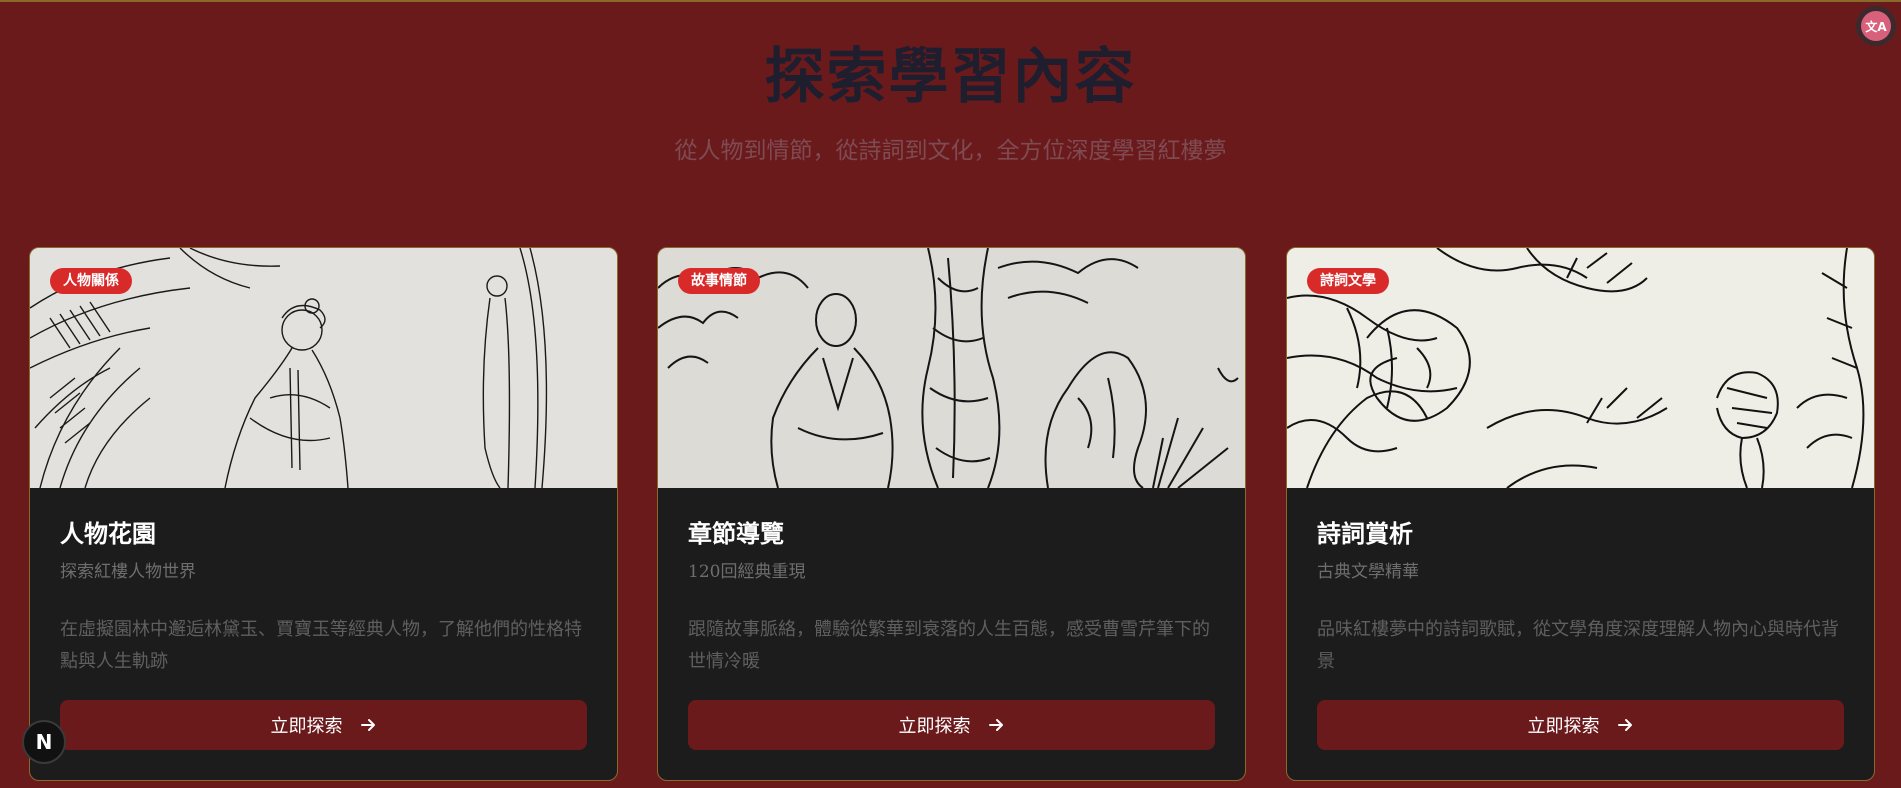 The image size is (1901, 788). What do you see at coordinates (949, 645) in the screenshot?
I see `card-description: 跟隨故事脈絡，體驗從繁華到衰落的人生百態，感受曹雪芹筆下的世情冷暖` at bounding box center [949, 645].